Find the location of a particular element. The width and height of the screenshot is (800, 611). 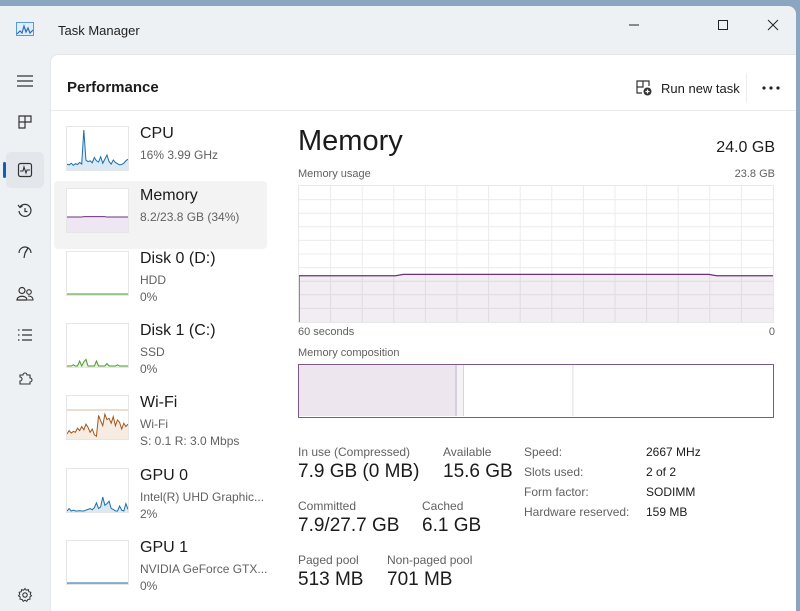

task-manager-app-icon is located at coordinates (25, 29).